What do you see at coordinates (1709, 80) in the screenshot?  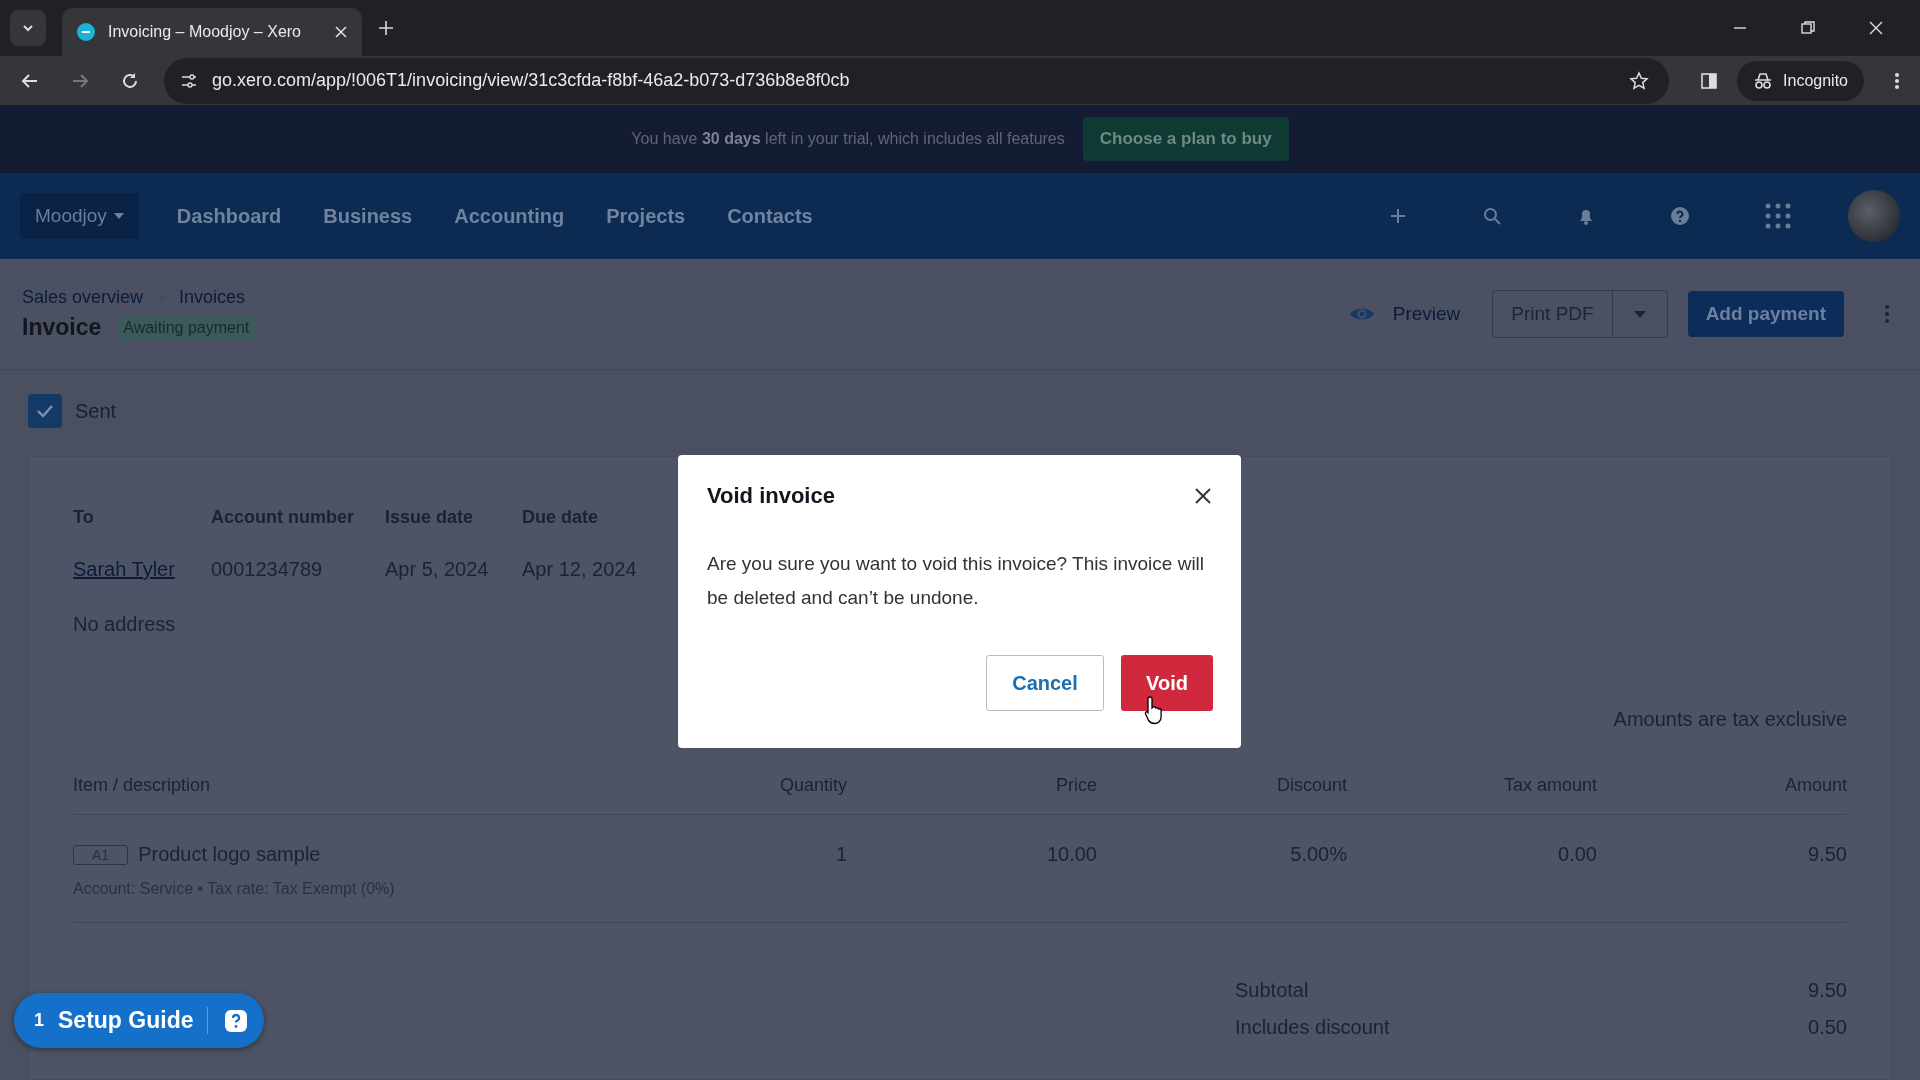 I see `side-panel-icon` at bounding box center [1709, 80].